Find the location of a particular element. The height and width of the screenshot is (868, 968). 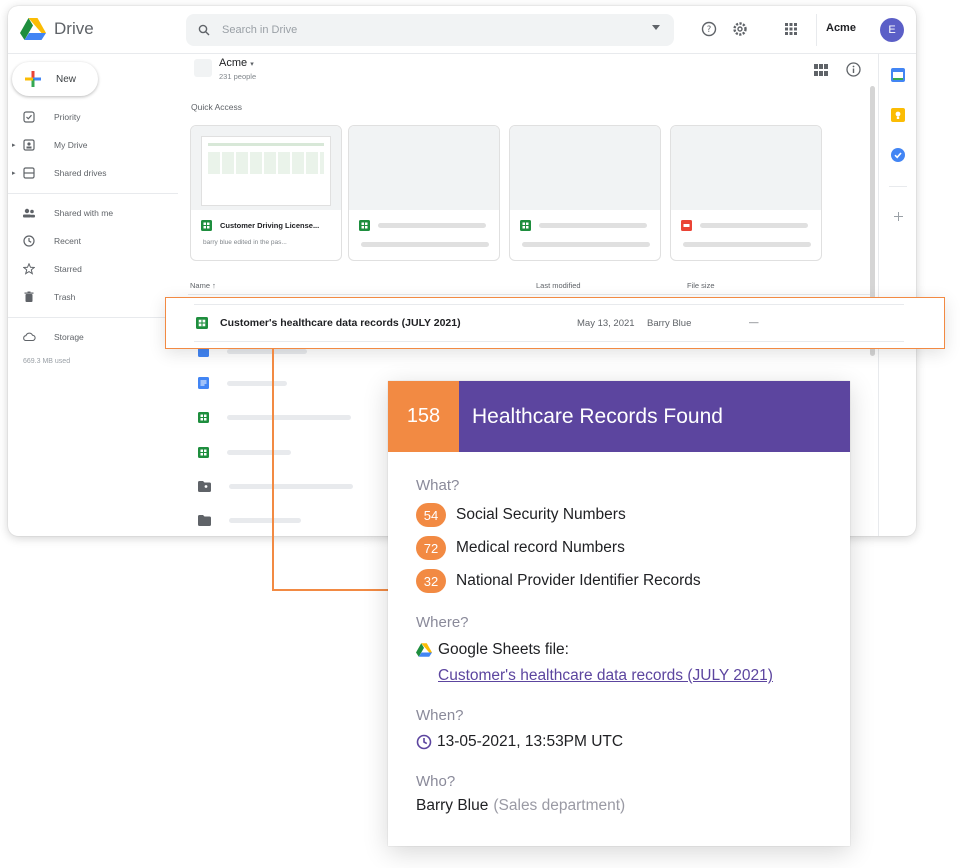

column-header-last-modified: Last modified is located at coordinates (558, 285).